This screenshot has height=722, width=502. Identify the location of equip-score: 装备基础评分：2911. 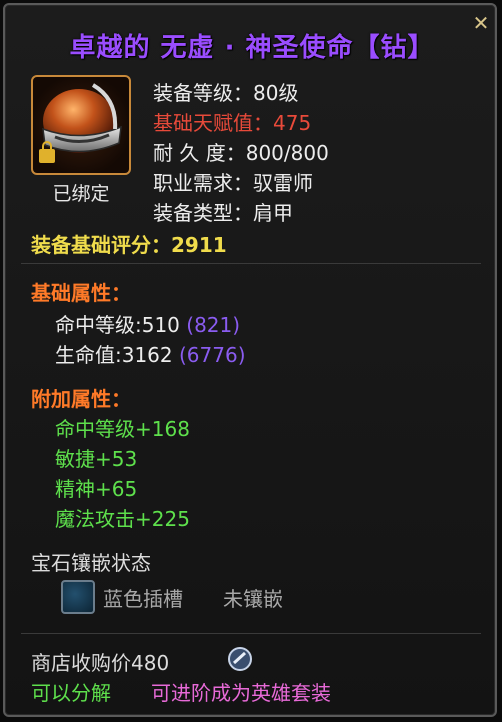
(129, 243).